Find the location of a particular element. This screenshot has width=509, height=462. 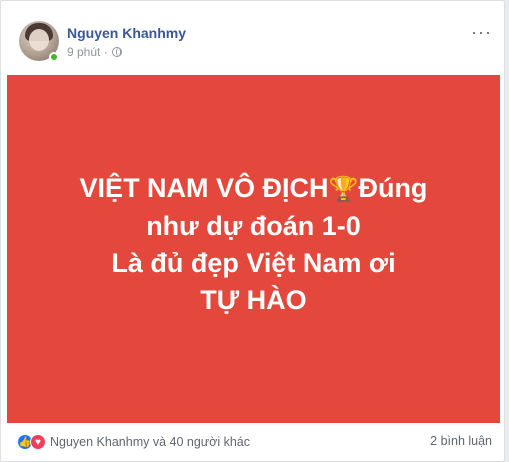

post-line-3: Là đủ đẹp Việt Nam ơi is located at coordinates (253, 262).